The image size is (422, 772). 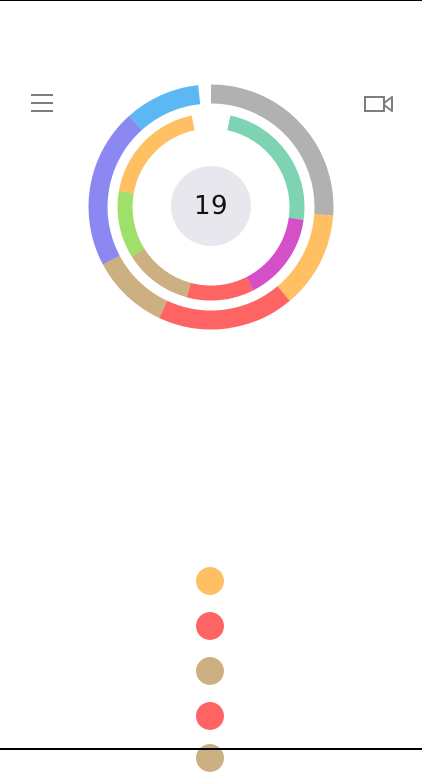 I want to click on score-disc: 19, so click(x=211, y=206).